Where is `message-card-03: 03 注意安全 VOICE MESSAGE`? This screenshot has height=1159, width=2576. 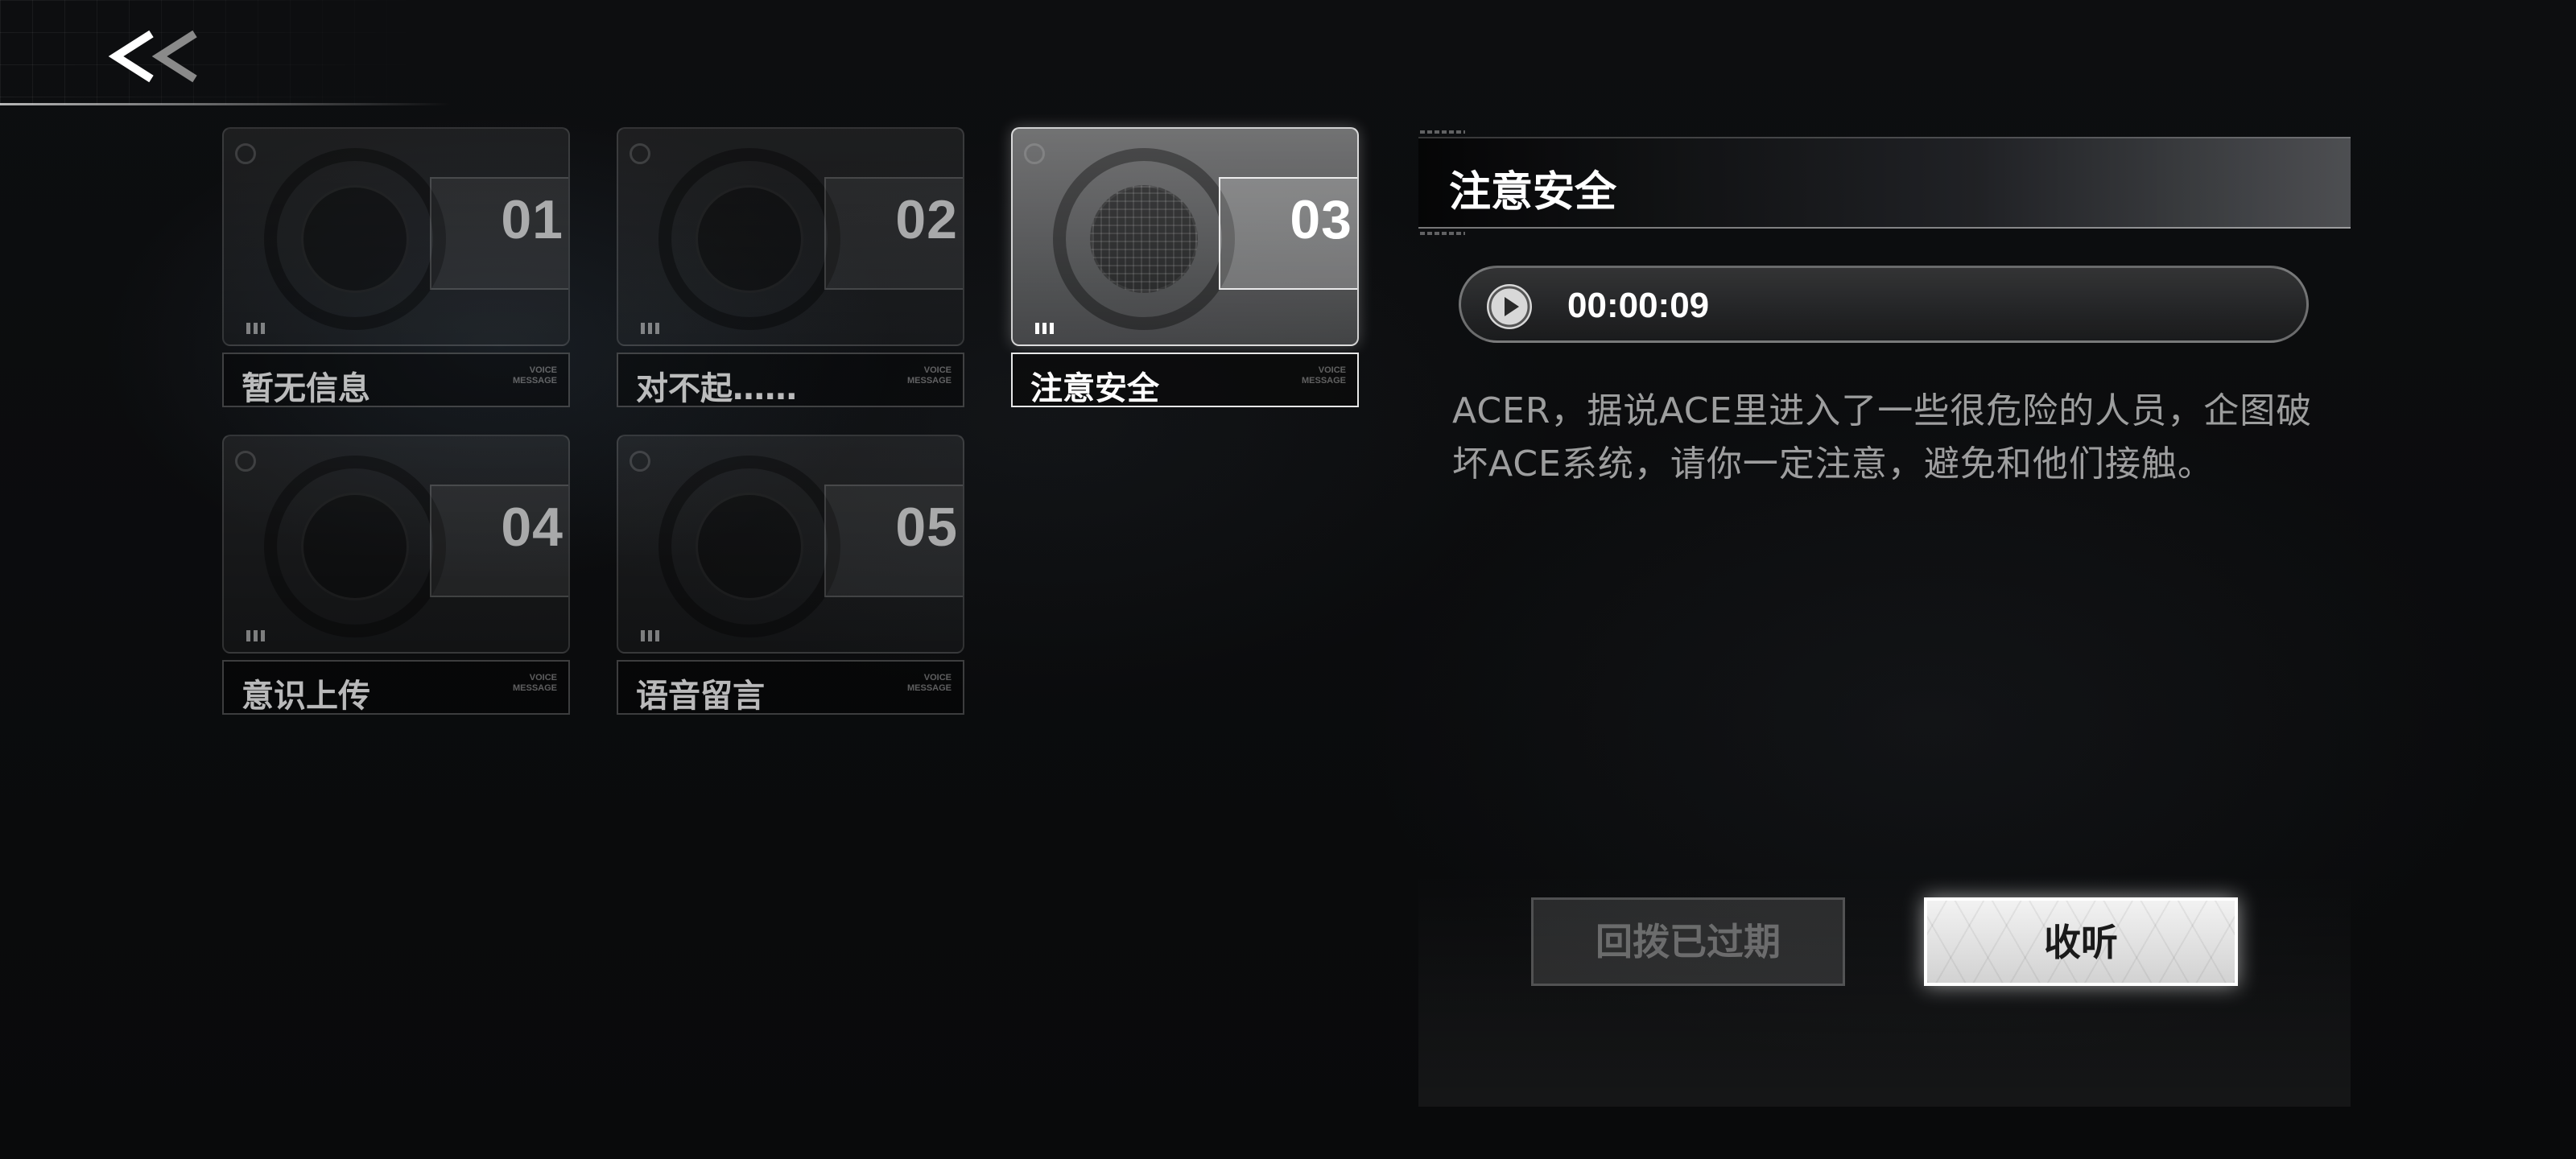 message-card-03: 03 注意安全 VOICE MESSAGE is located at coordinates (1185, 272).